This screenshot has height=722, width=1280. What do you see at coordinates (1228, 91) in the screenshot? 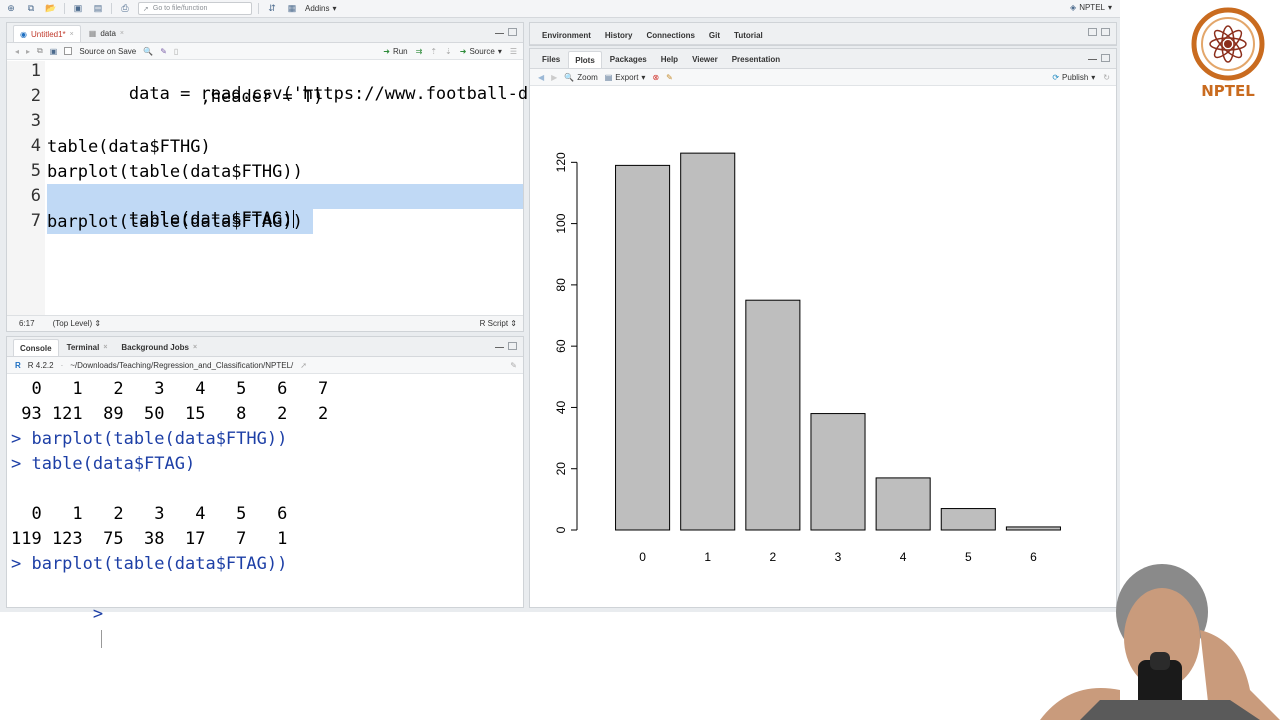
I see `nptel-wordmark: NPTEL` at bounding box center [1228, 91].